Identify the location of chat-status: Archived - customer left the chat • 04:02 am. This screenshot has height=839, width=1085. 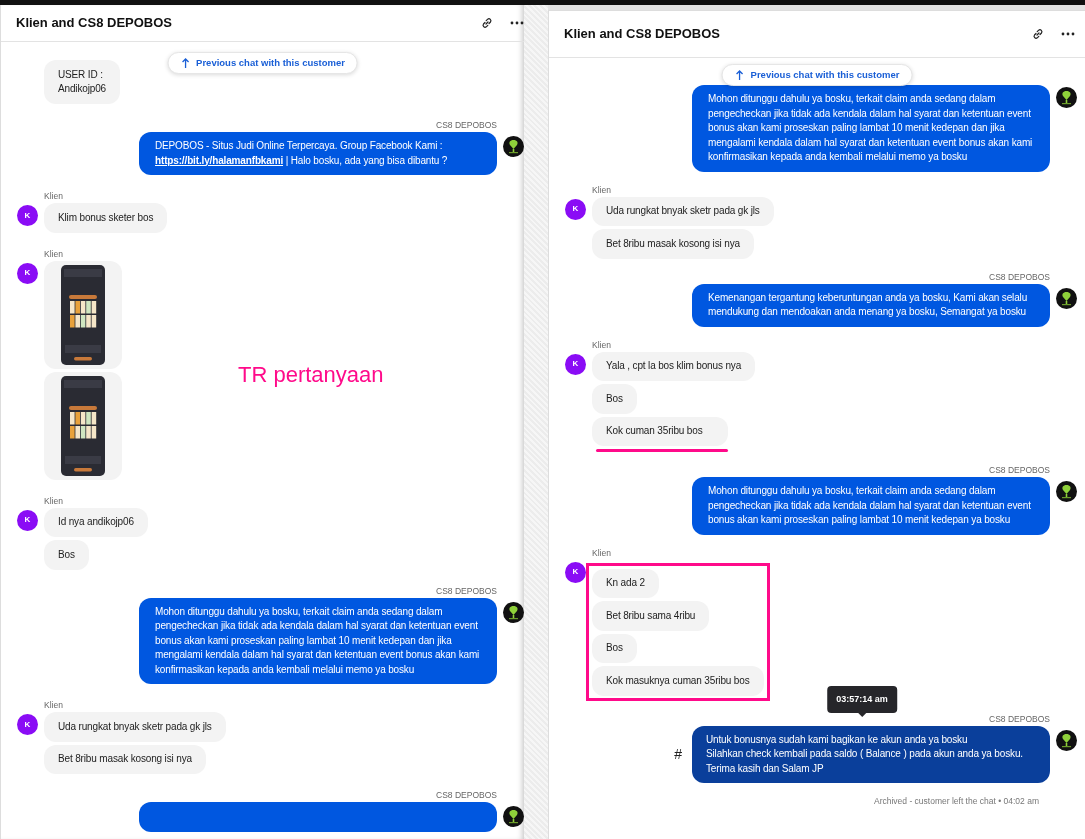
(956, 801).